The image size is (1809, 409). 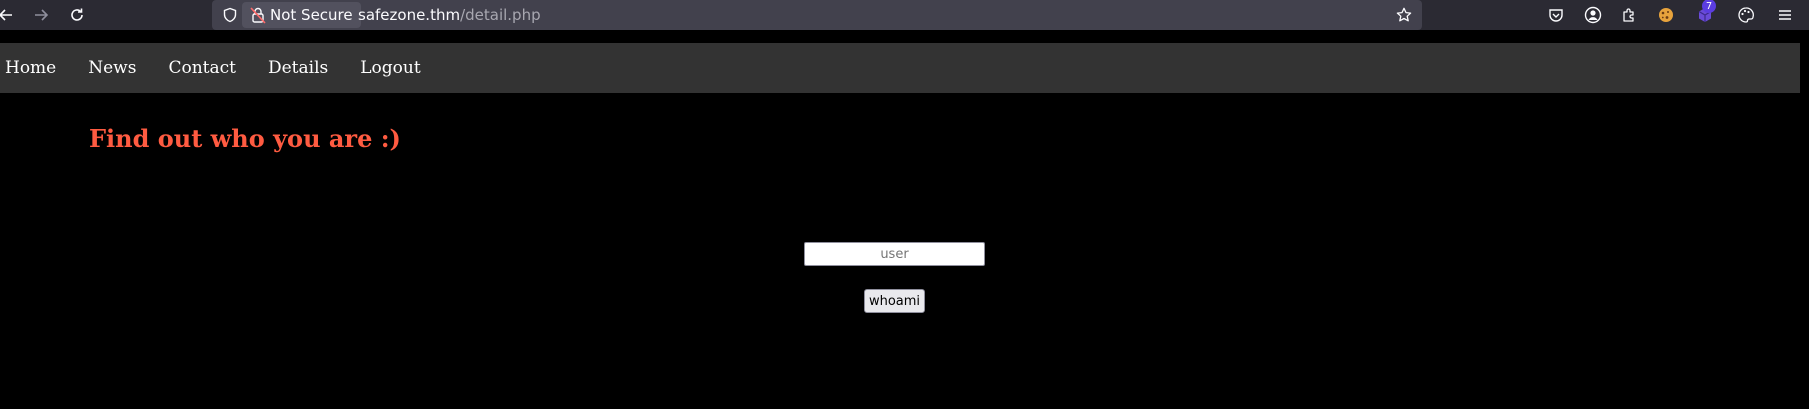 What do you see at coordinates (1556, 15) in the screenshot?
I see `pocket-icon` at bounding box center [1556, 15].